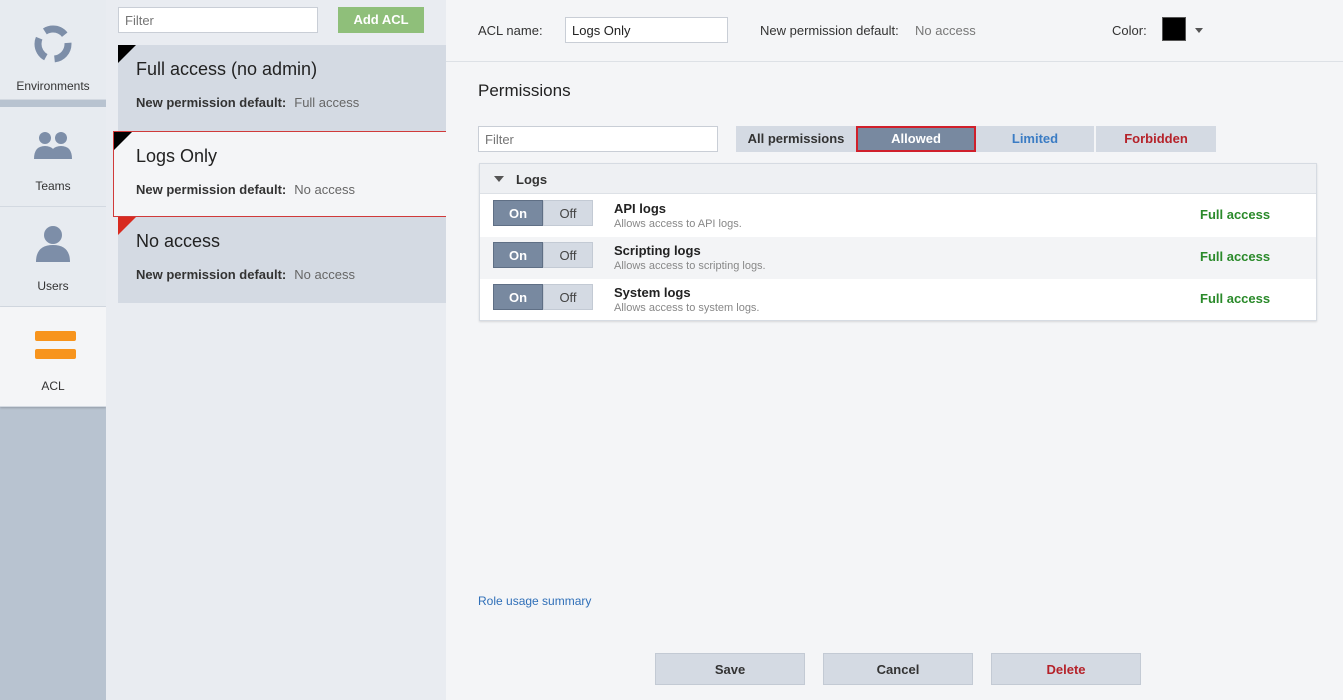 The image size is (1343, 700). I want to click on acl-item-name: Logs Only, so click(177, 156).